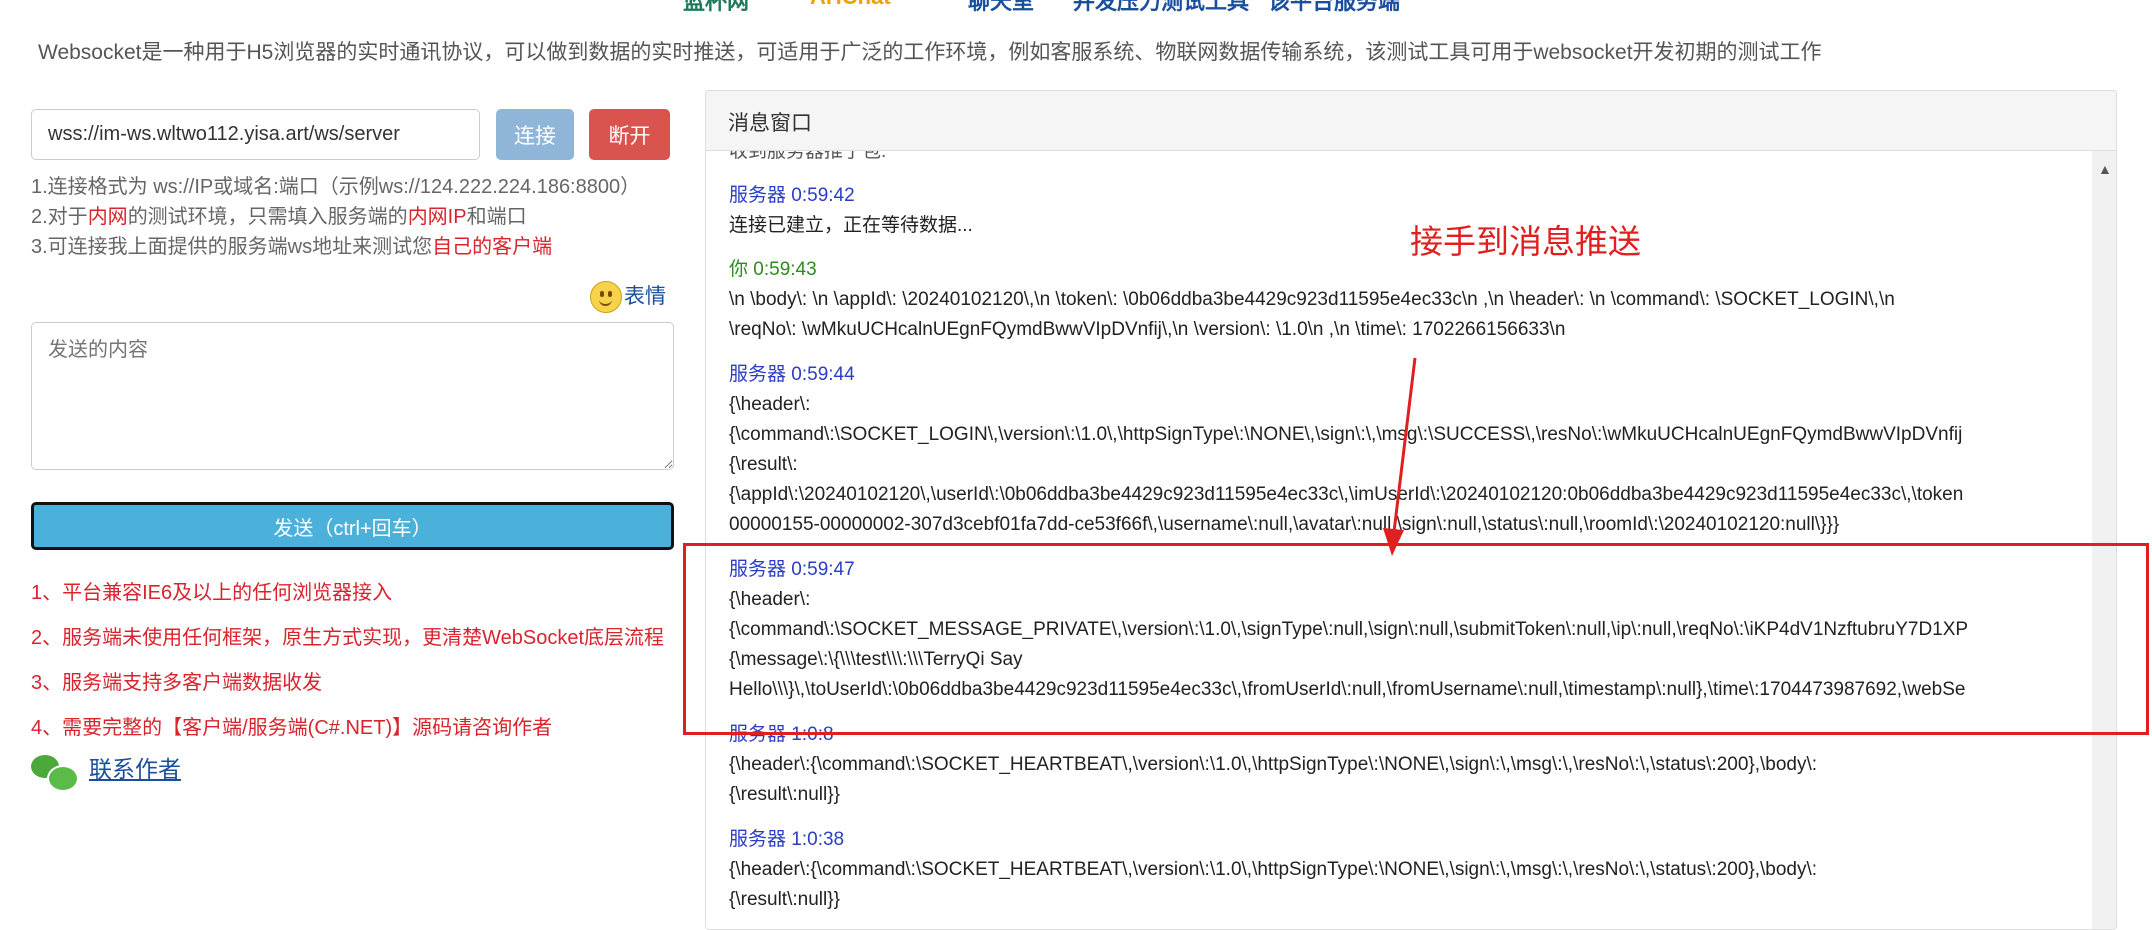  Describe the element at coordinates (59, 217) in the screenshot. I see `tip-text: 2.对于` at that location.